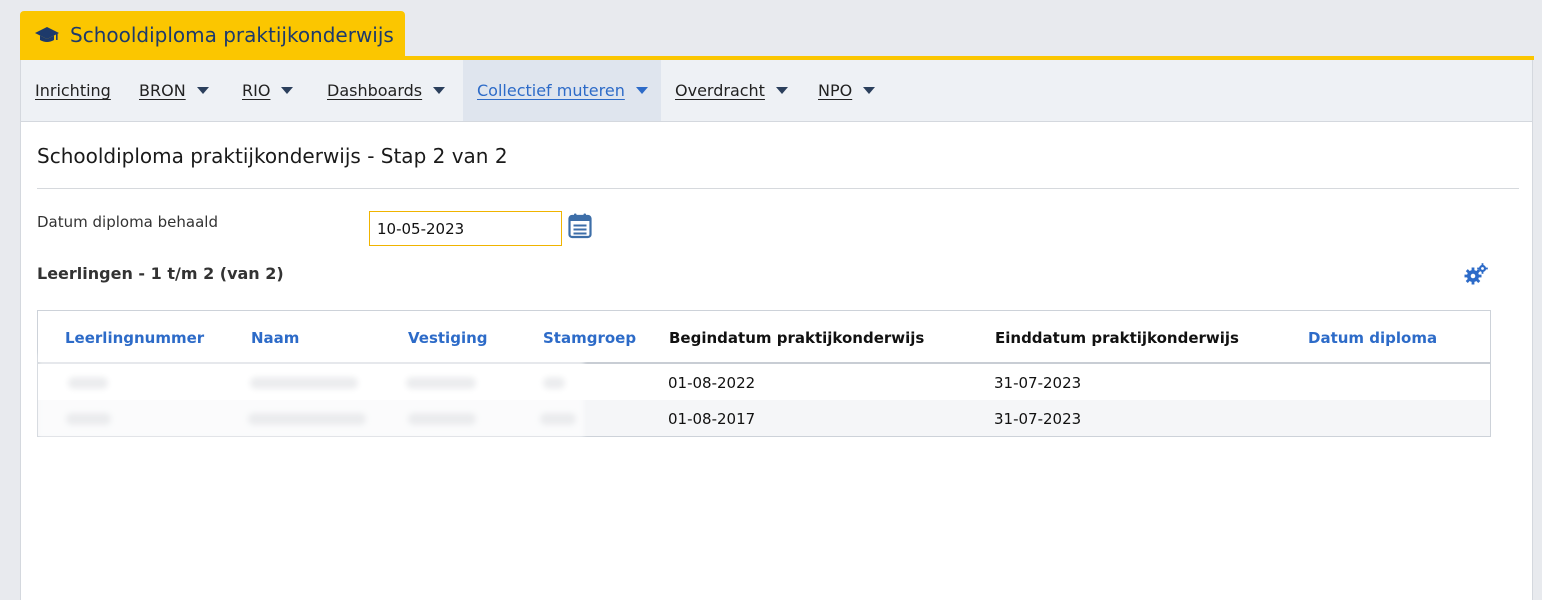 The height and width of the screenshot is (600, 1542). What do you see at coordinates (551, 90) in the screenshot?
I see `nav-item-label: Collectief muteren` at bounding box center [551, 90].